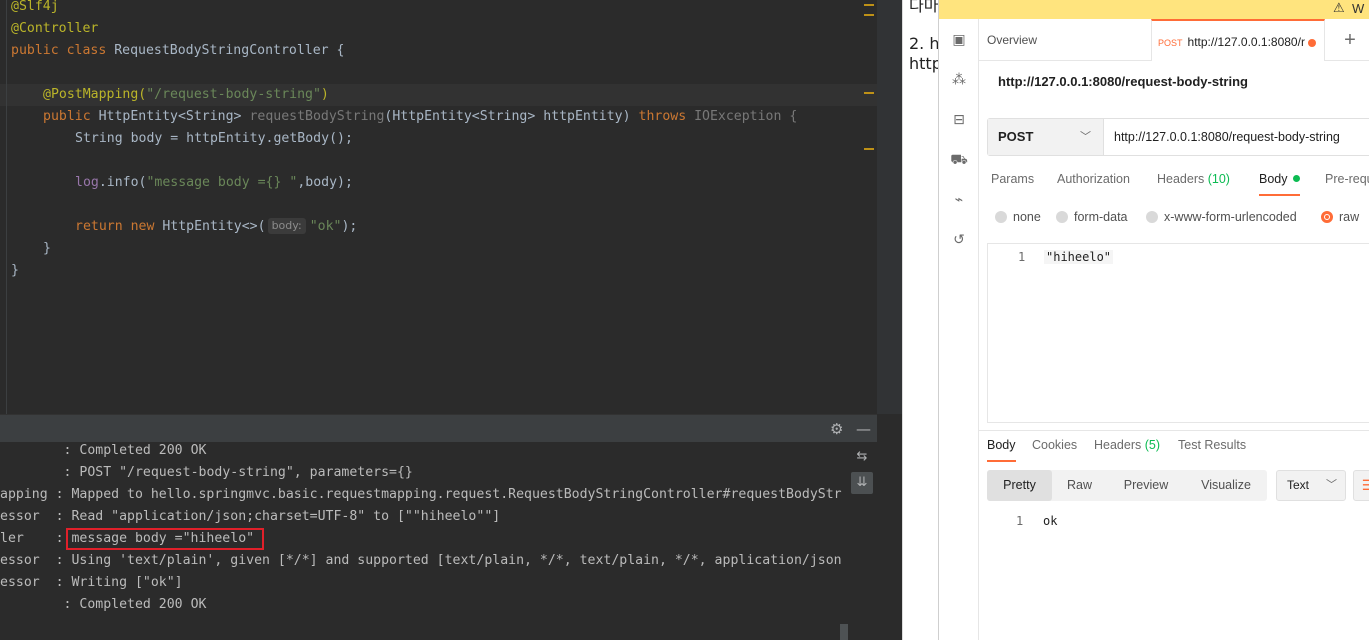 The image size is (1369, 640). What do you see at coordinates (1018, 217) in the screenshot?
I see `radio-none: none` at bounding box center [1018, 217].